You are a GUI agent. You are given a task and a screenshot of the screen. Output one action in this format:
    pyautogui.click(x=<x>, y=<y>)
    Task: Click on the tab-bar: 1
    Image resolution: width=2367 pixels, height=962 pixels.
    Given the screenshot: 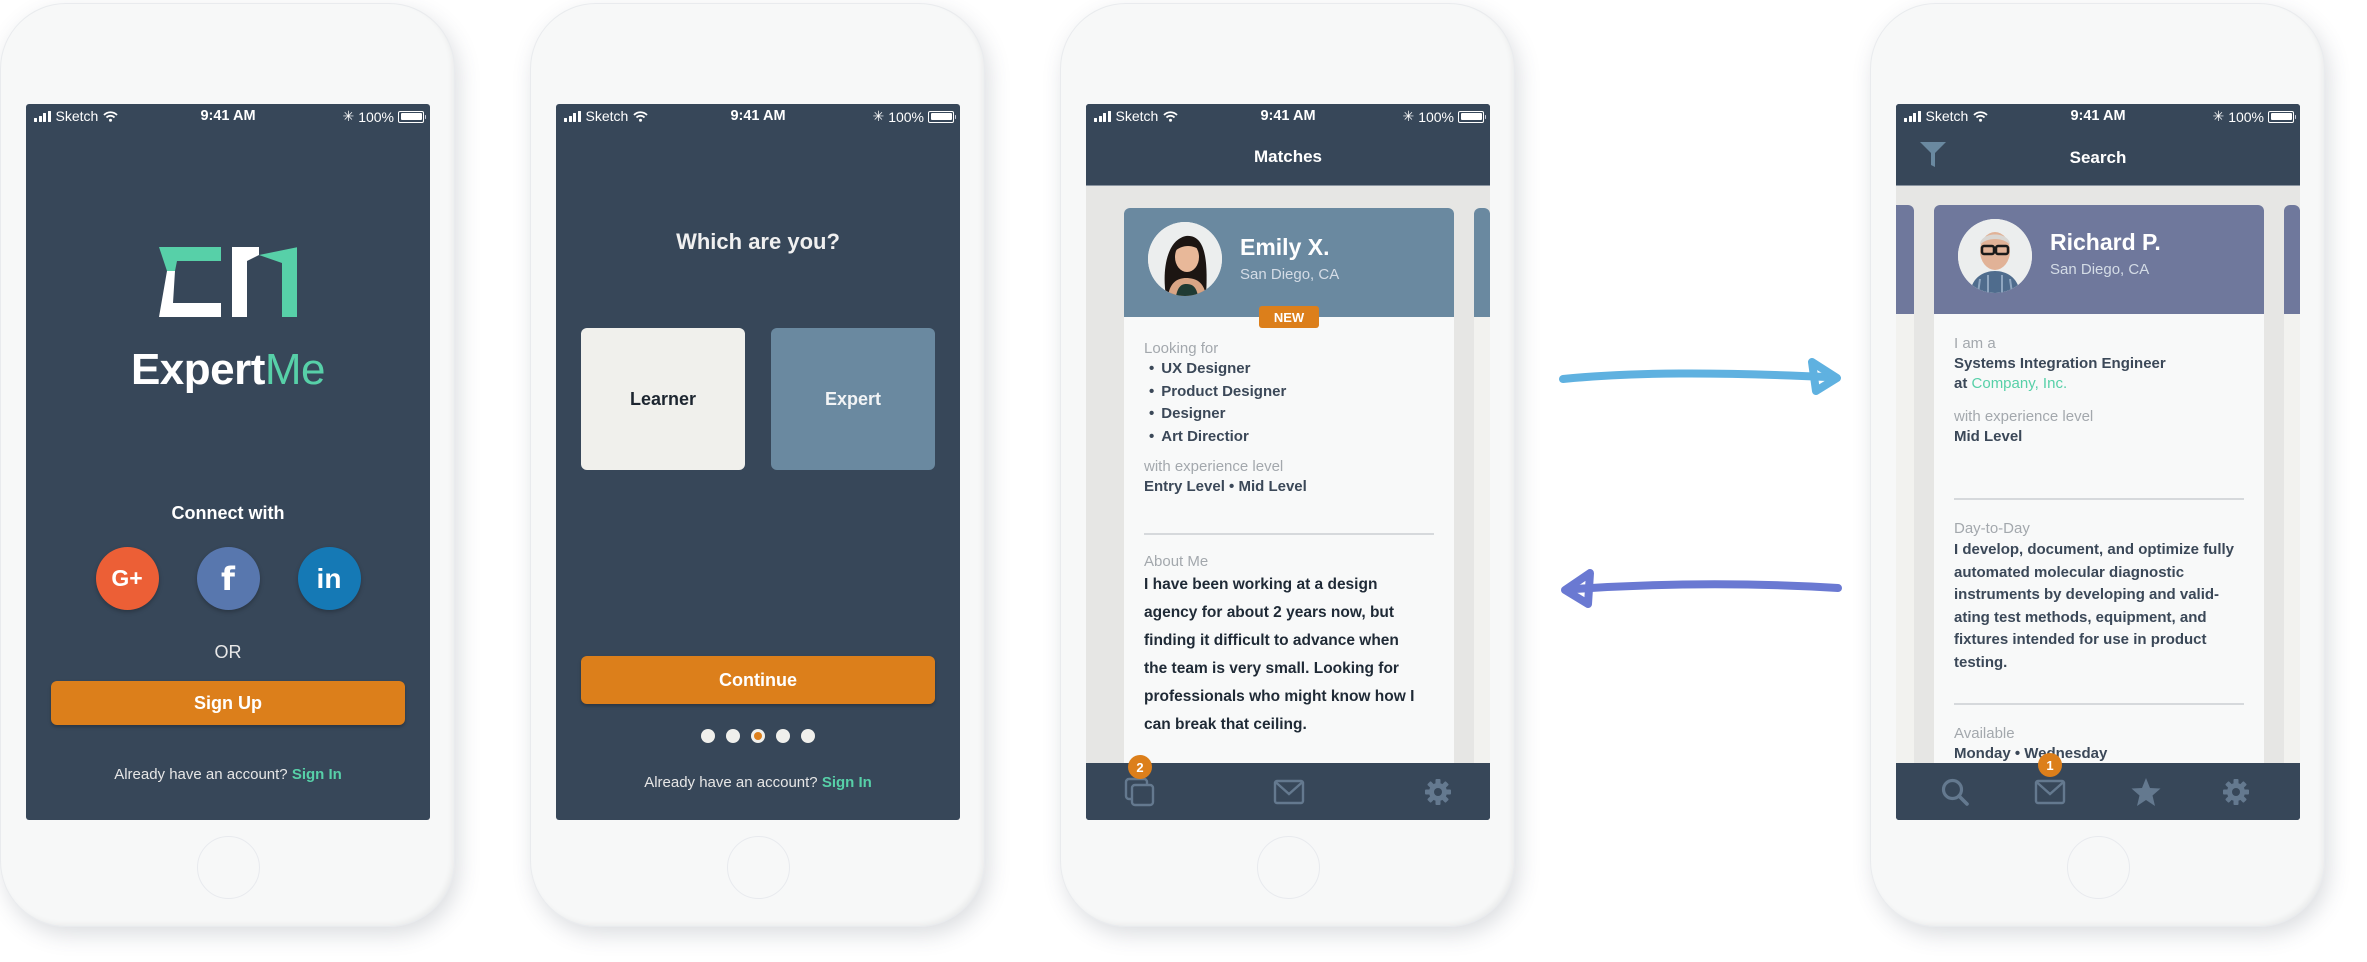 What is the action you would take?
    pyautogui.click(x=2098, y=786)
    